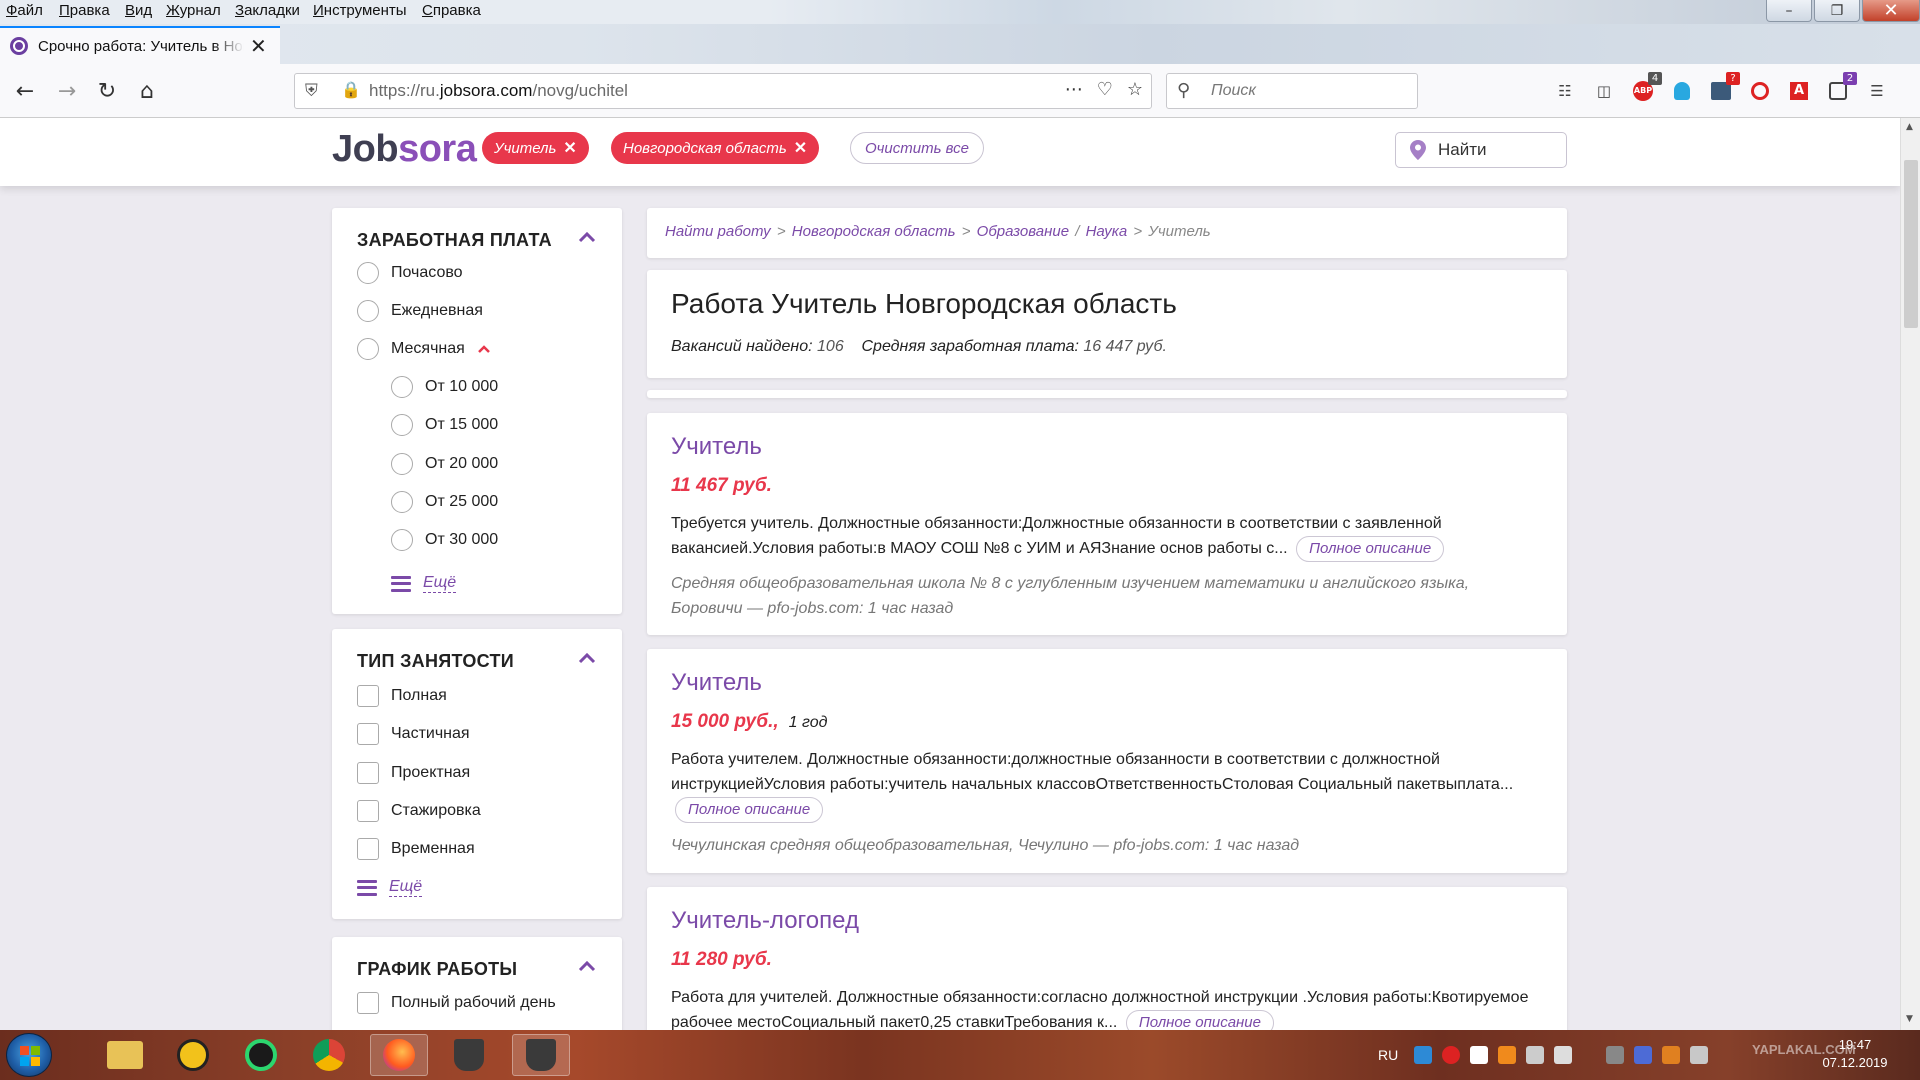 The width and height of the screenshot is (1920, 1080). Describe the element at coordinates (1604, 91) in the screenshot. I see `sidebar-icon: ◫` at that location.